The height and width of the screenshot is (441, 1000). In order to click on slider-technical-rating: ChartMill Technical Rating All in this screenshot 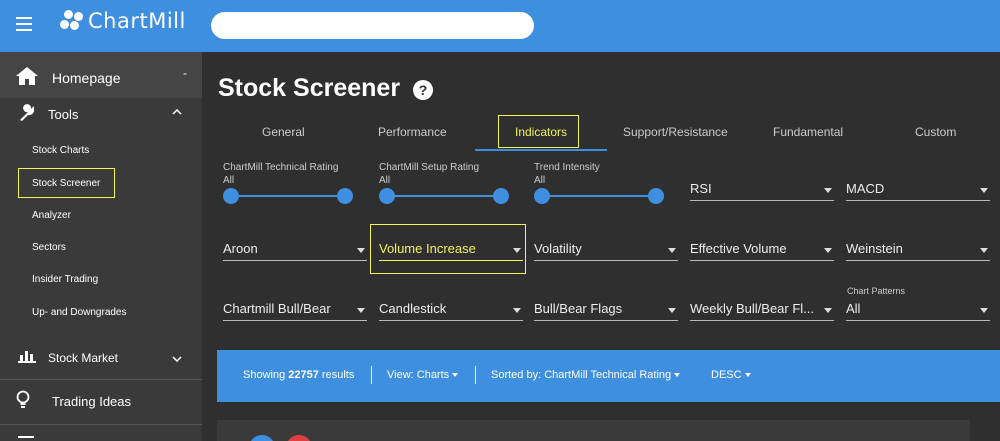, I will do `click(288, 183)`.